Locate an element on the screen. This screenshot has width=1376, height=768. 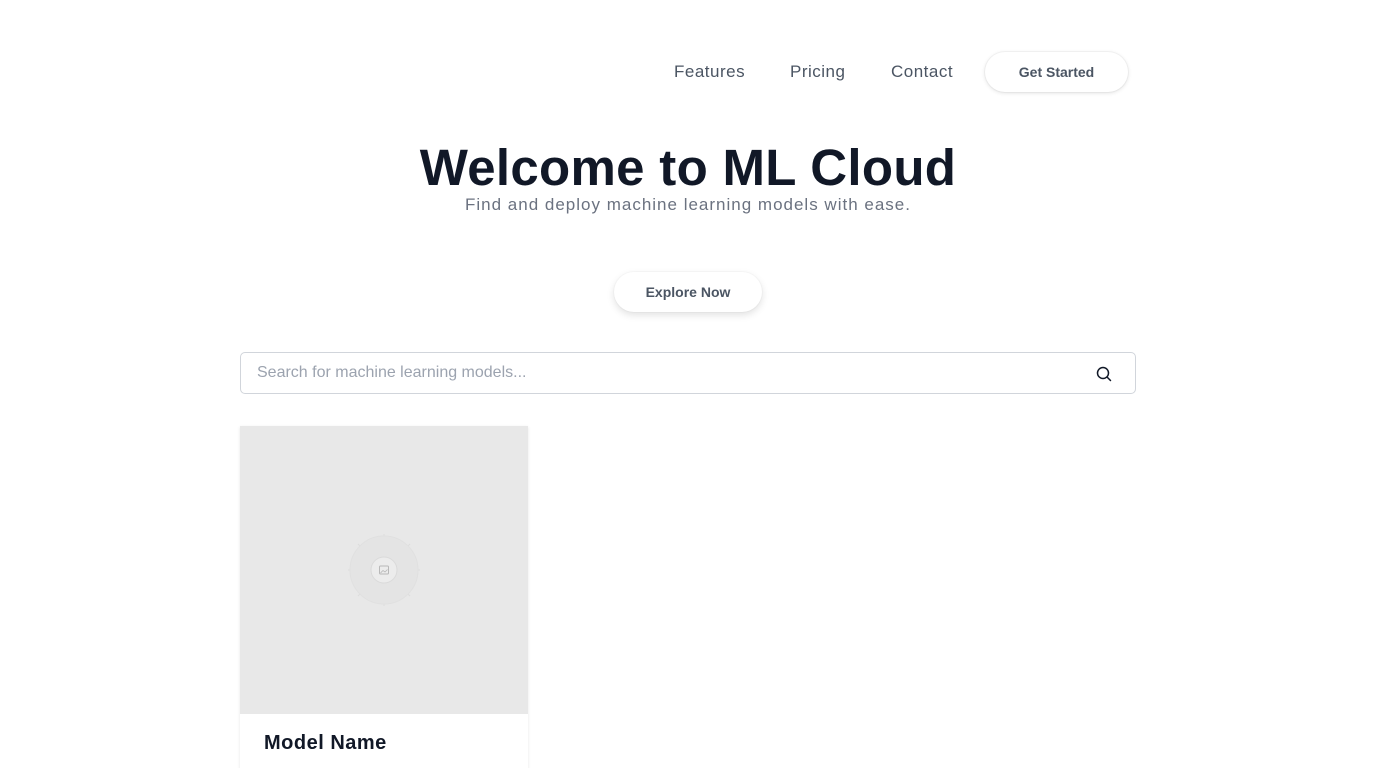
model-card: Model Name is located at coordinates (384, 597).